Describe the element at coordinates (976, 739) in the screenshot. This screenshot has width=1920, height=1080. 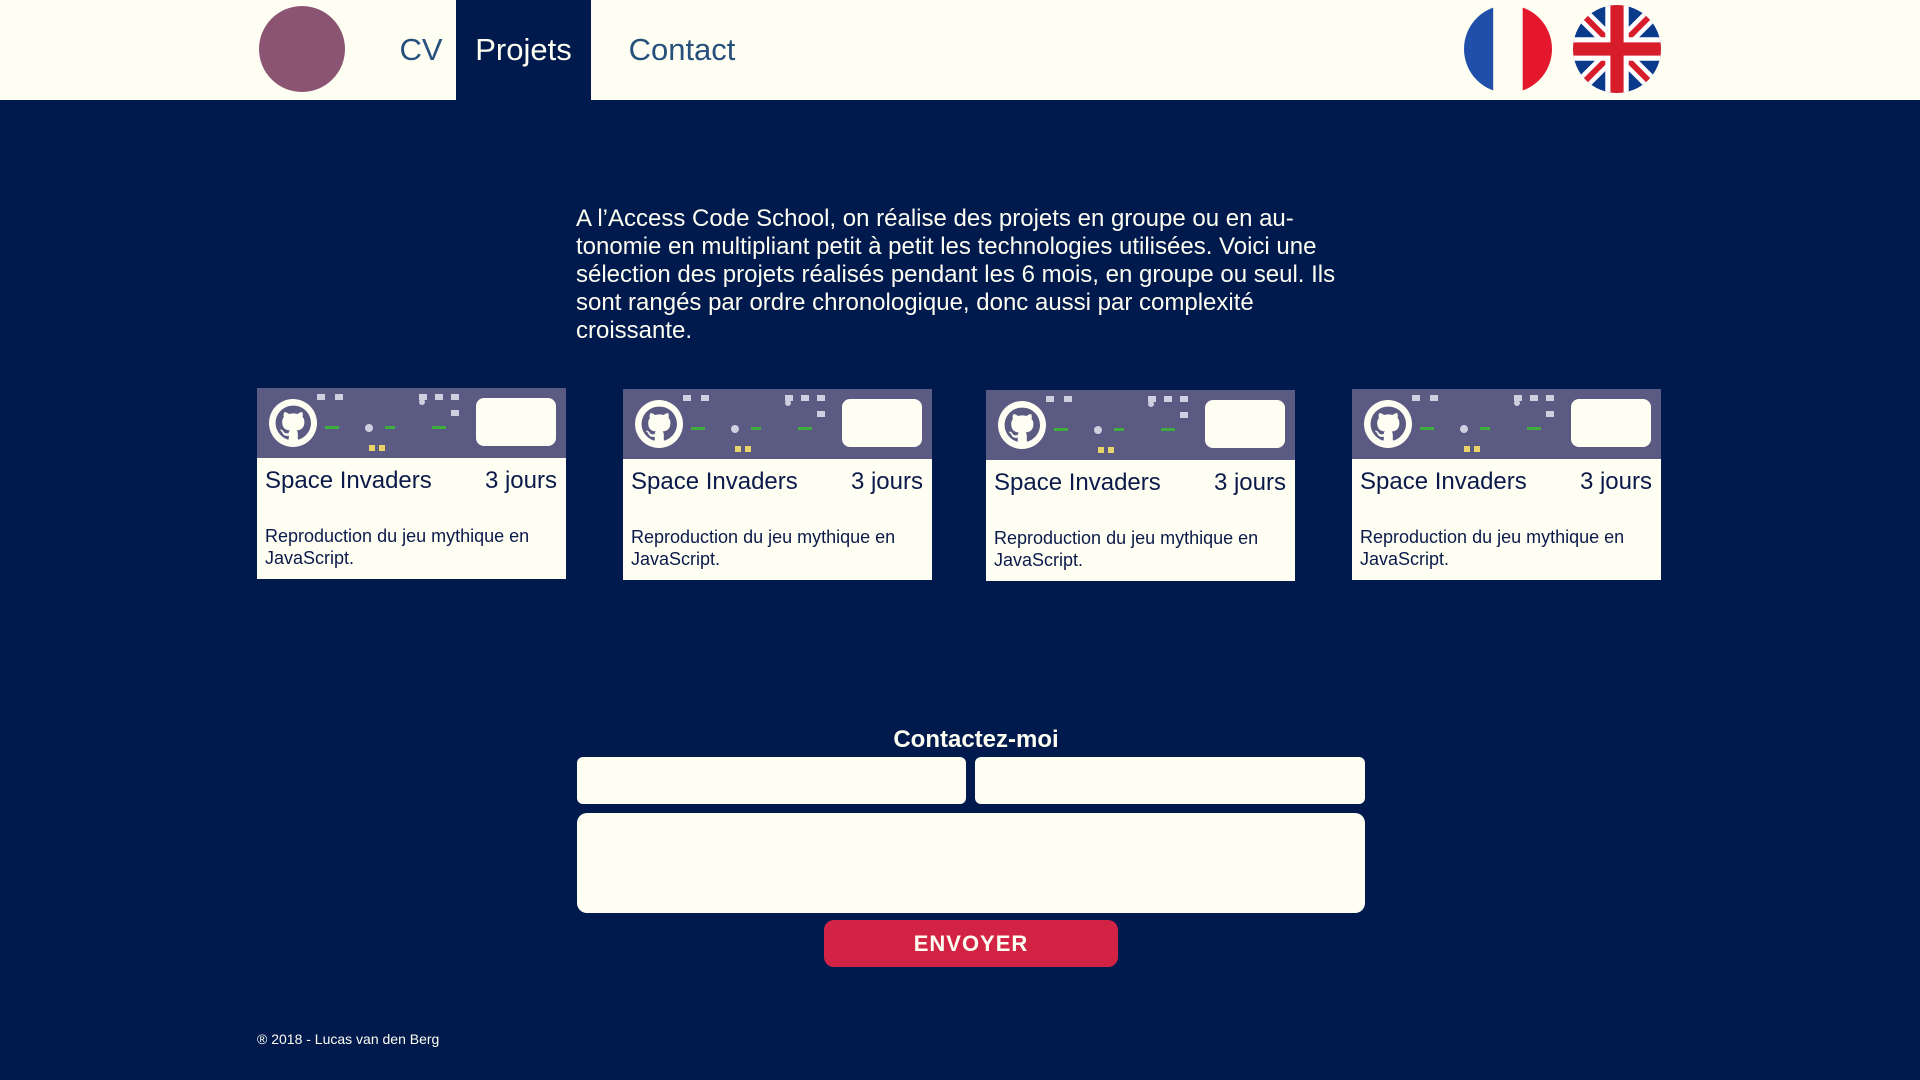
I see `contact-title: Contactez-moi` at that location.